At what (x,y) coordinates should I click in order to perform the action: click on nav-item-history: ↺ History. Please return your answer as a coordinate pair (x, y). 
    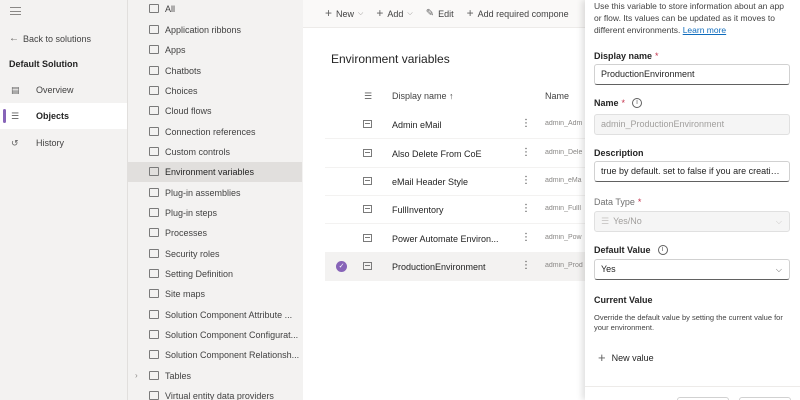
    Looking at the image, I should click on (63, 143).